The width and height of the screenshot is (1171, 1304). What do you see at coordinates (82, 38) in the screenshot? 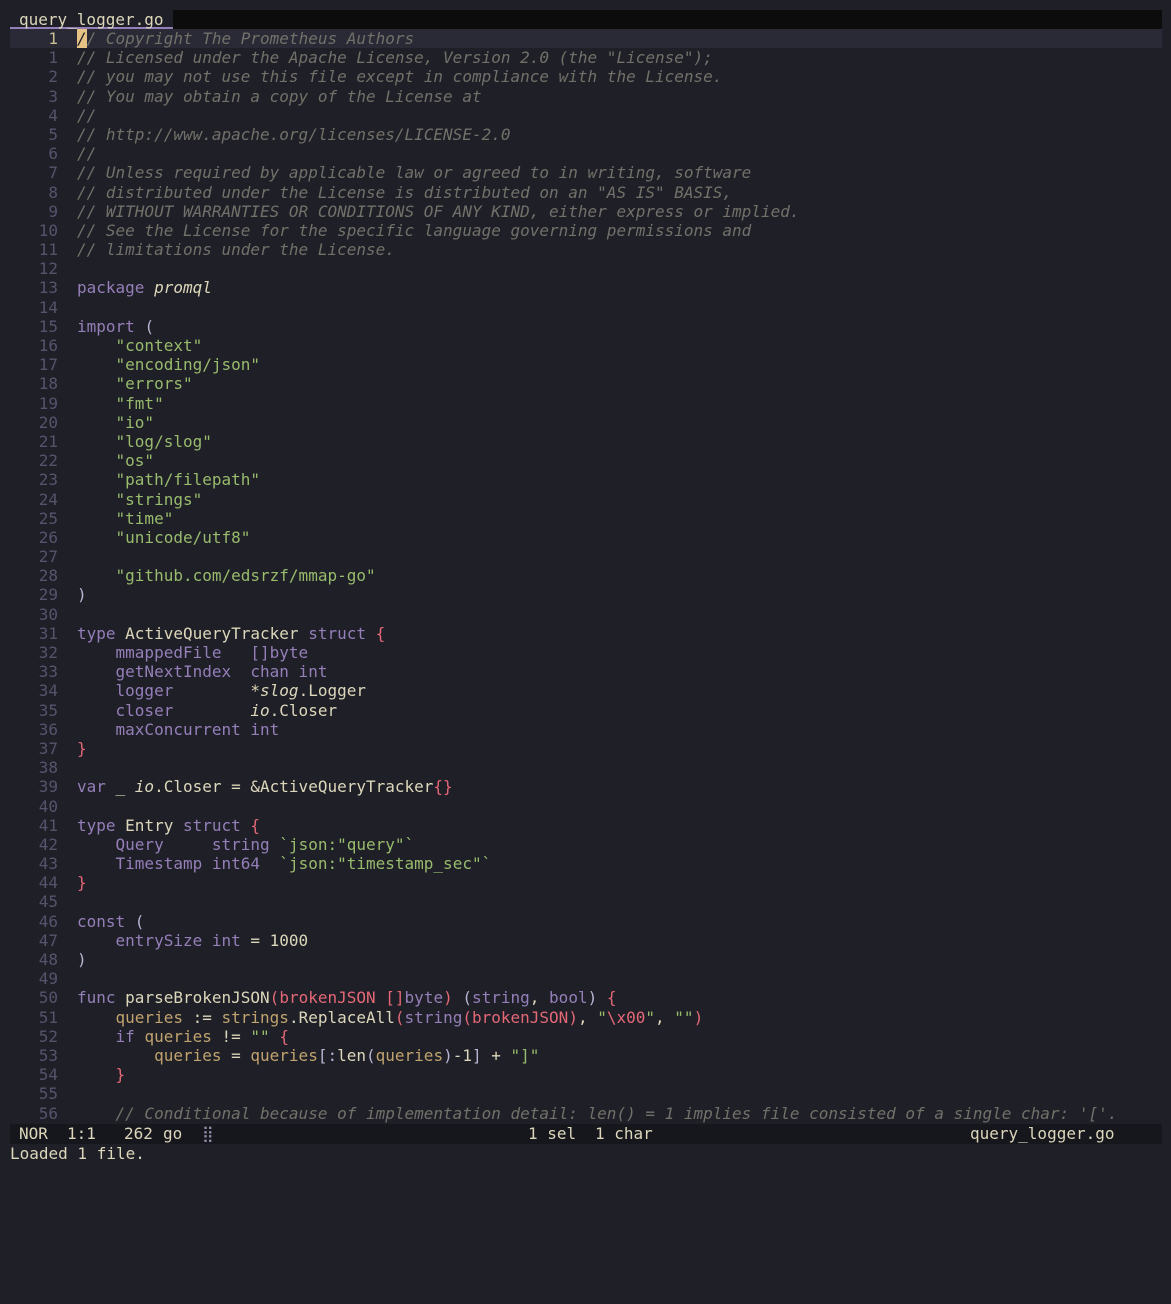
I see `text-cursor: /` at bounding box center [82, 38].